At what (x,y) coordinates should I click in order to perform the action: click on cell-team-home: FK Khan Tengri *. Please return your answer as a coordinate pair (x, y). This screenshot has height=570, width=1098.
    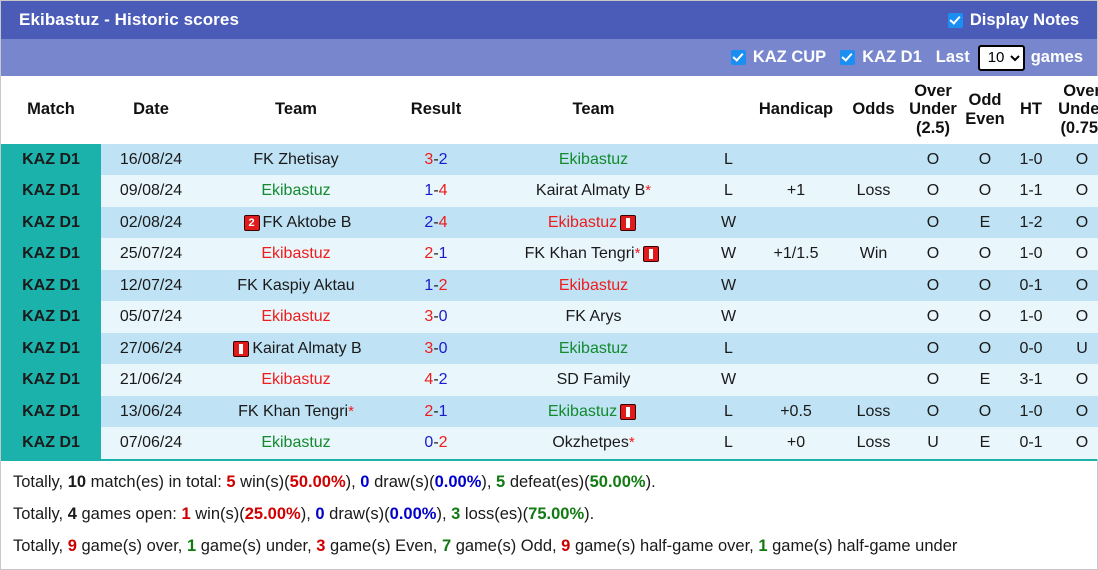
    Looking at the image, I should click on (296, 411).